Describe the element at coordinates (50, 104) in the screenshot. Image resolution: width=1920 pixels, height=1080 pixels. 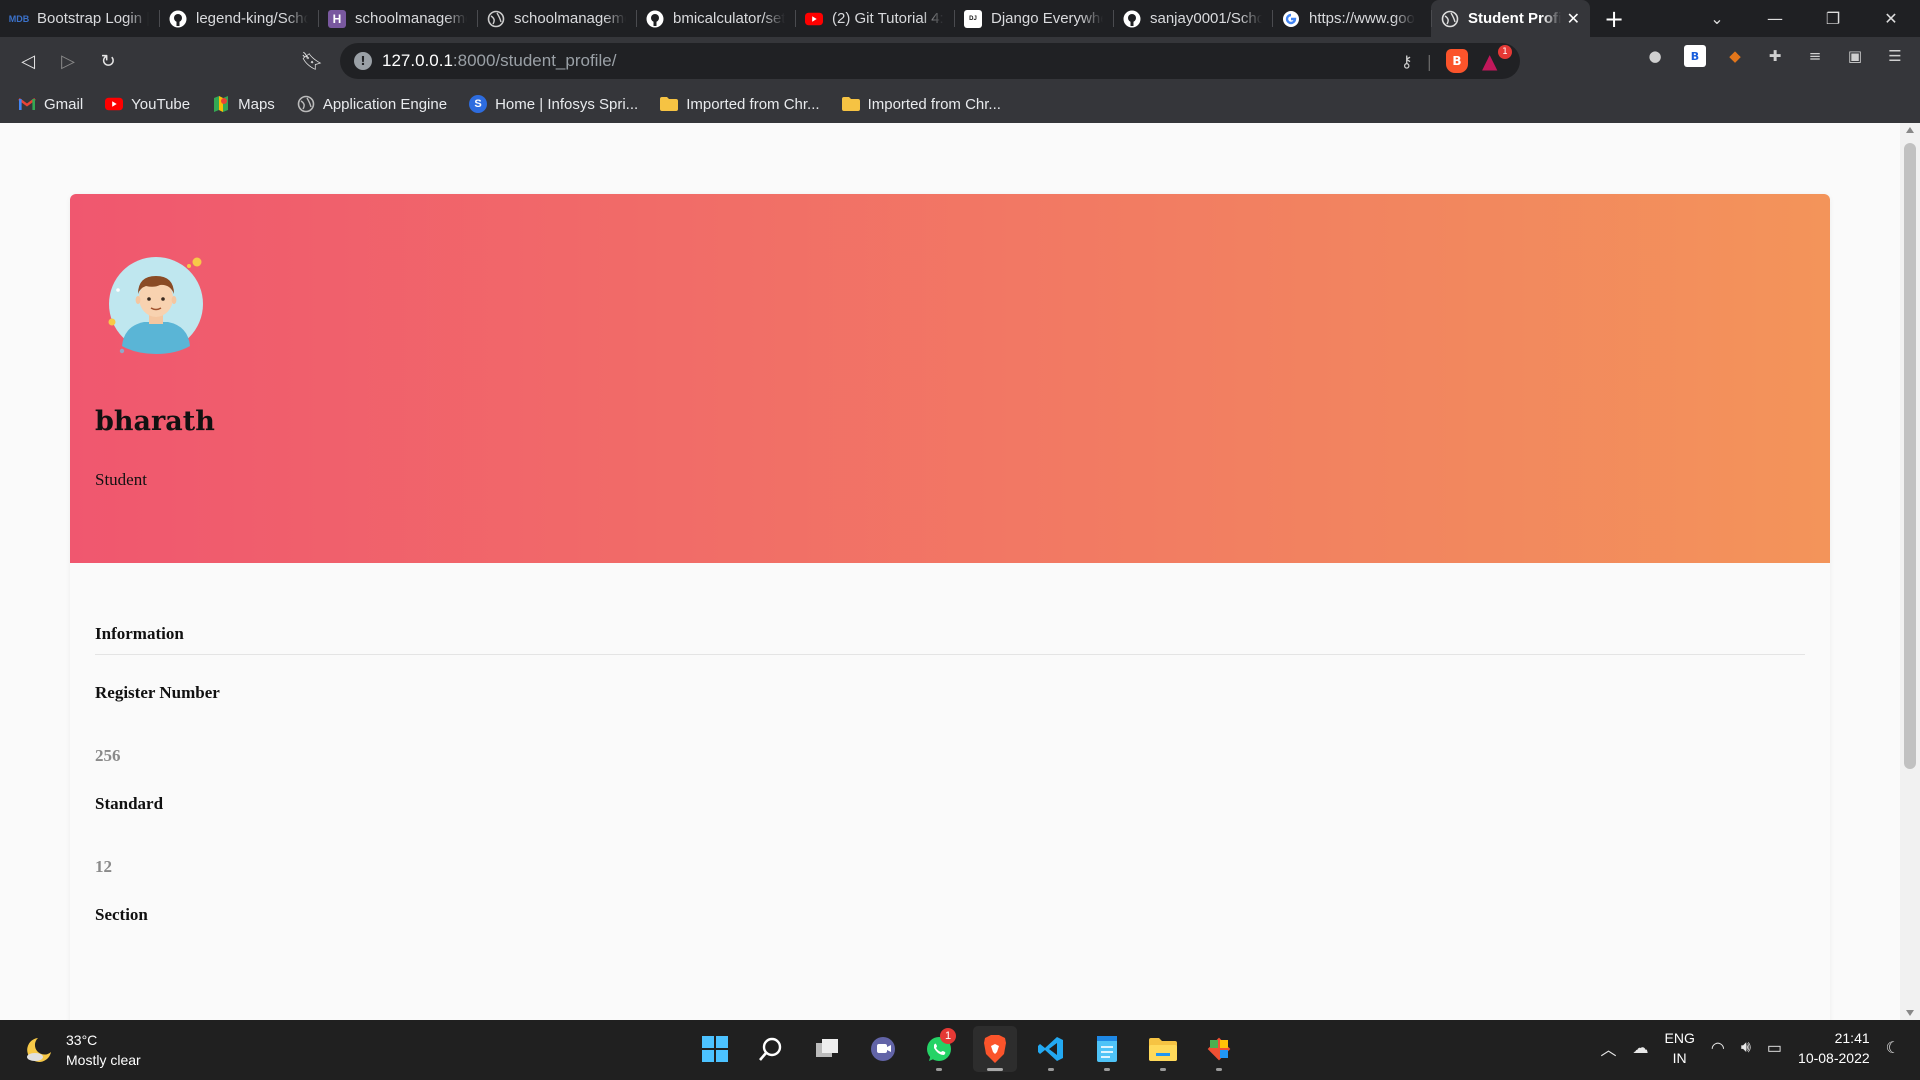
I see `bookmark-gmail: Gmail` at that location.